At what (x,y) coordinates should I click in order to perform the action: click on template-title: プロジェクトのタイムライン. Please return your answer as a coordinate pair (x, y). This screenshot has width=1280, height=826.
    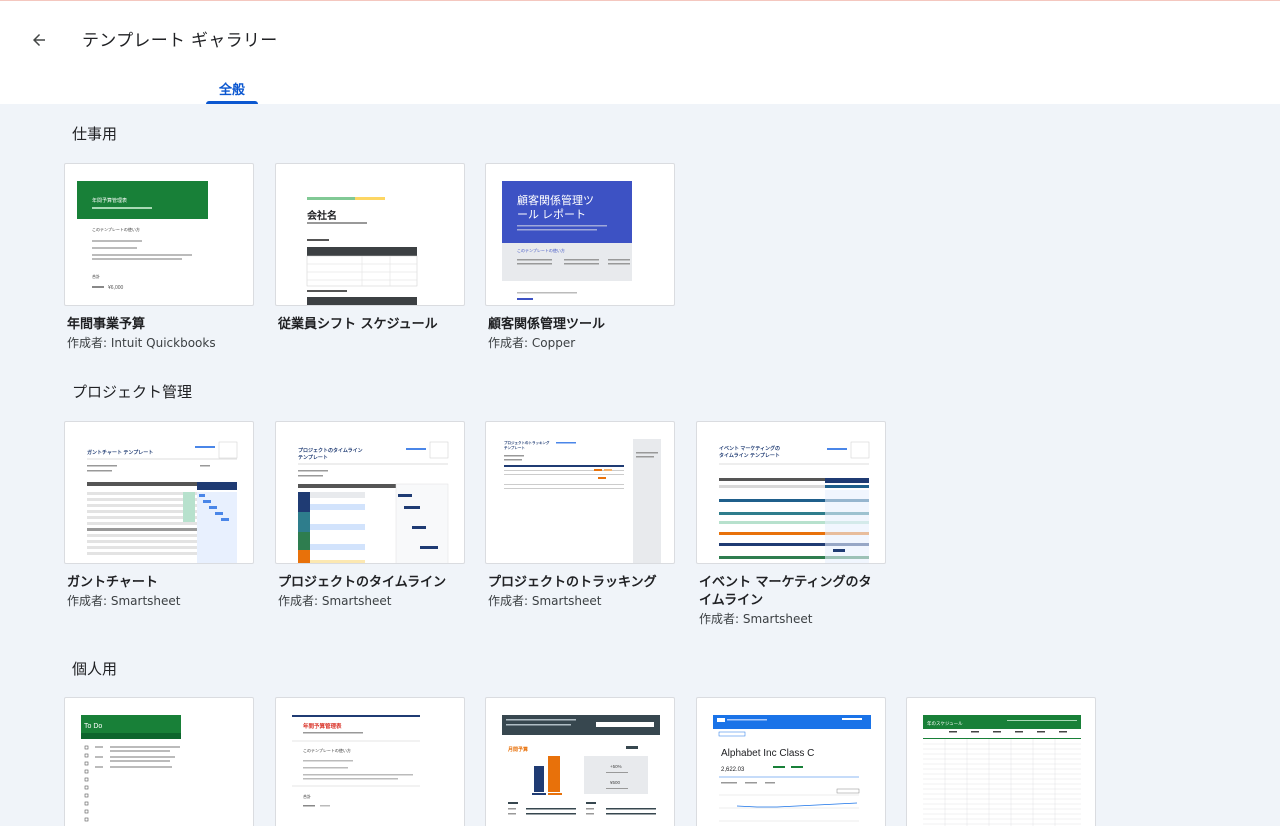
    Looking at the image, I should click on (362, 582).